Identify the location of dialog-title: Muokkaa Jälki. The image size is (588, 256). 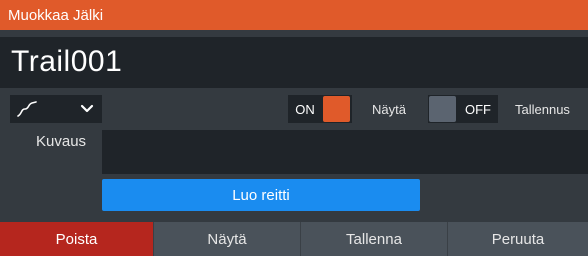
(56, 15).